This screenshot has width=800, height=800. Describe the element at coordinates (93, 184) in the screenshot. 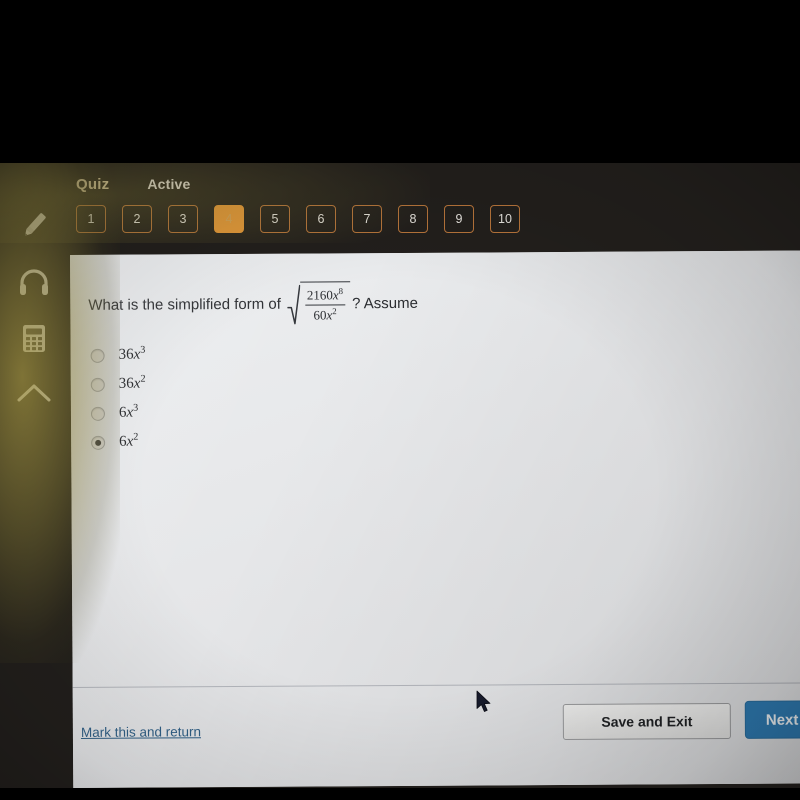

I see `quiz-label: Quiz` at that location.